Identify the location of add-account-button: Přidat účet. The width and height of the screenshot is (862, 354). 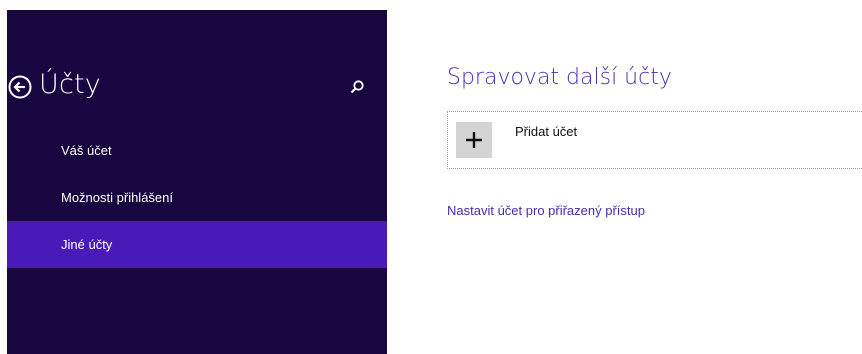
(654, 140).